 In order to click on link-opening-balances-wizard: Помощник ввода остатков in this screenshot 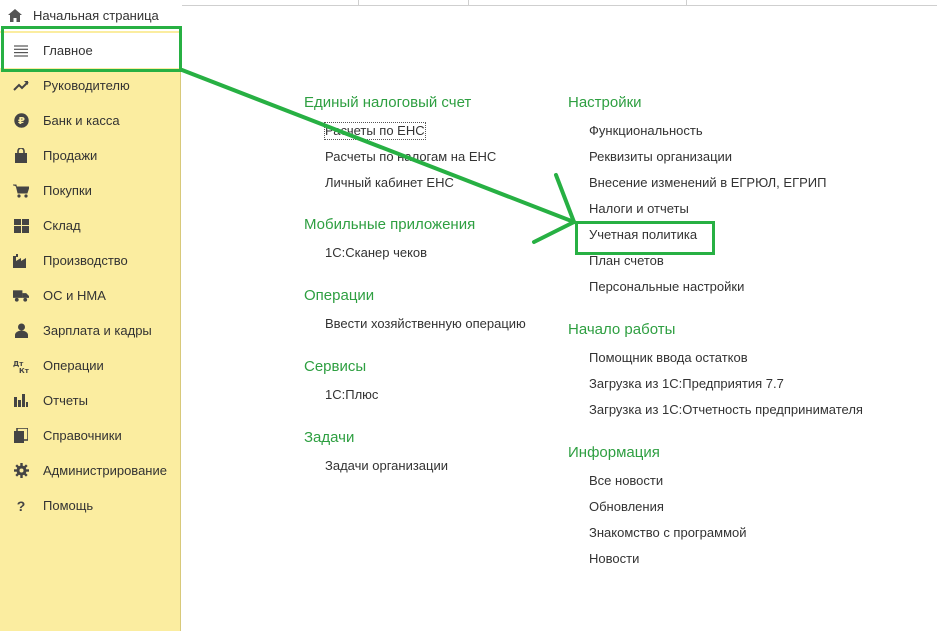, I will do `click(748, 358)`.